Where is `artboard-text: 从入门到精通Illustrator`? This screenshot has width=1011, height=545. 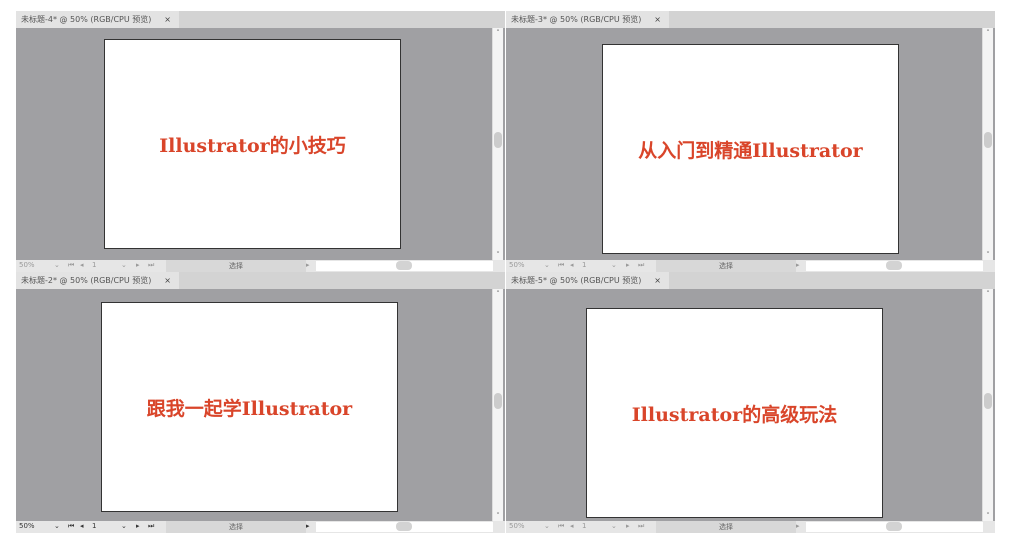
artboard-text: 从入门到精通Illustrator is located at coordinates (750, 149).